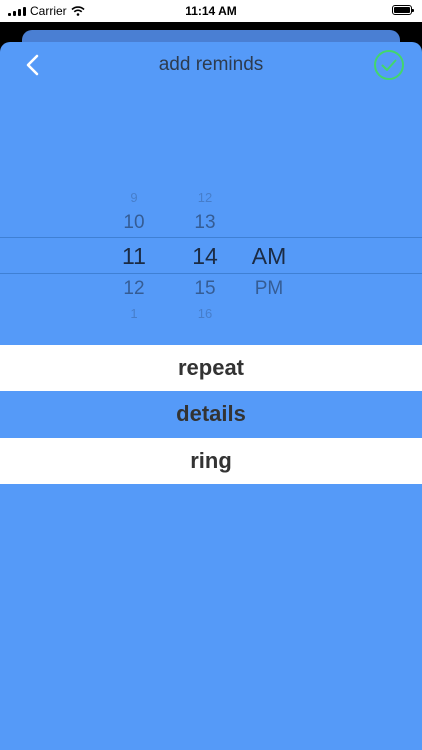 The width and height of the screenshot is (422, 750). I want to click on hour-option: 9, so click(134, 197).